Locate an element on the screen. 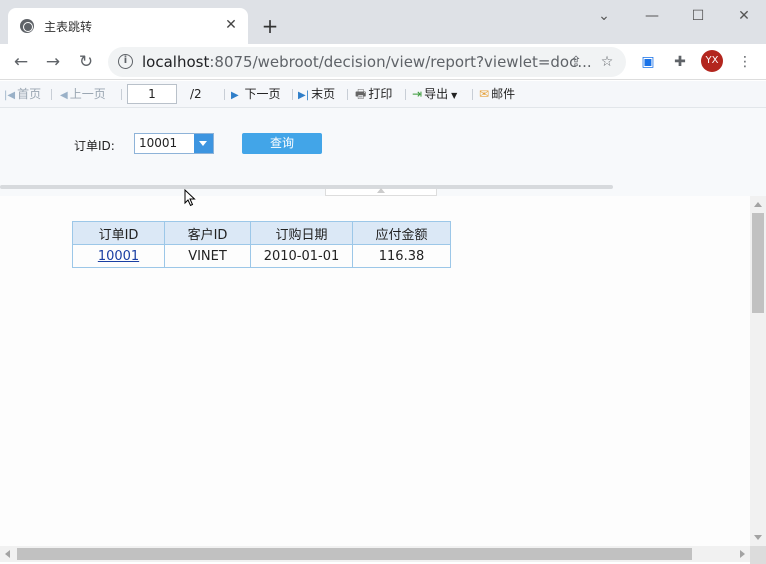  chevron-down-icon: ▼ is located at coordinates (454, 95).